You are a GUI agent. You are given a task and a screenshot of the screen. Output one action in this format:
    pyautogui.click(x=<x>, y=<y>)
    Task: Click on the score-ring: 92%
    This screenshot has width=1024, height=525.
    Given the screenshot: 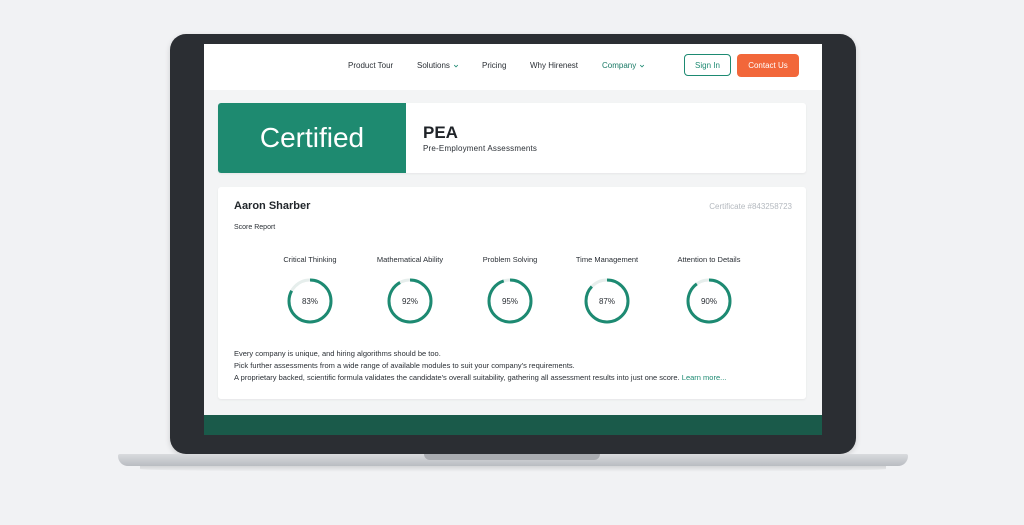 What is the action you would take?
    pyautogui.click(x=410, y=301)
    